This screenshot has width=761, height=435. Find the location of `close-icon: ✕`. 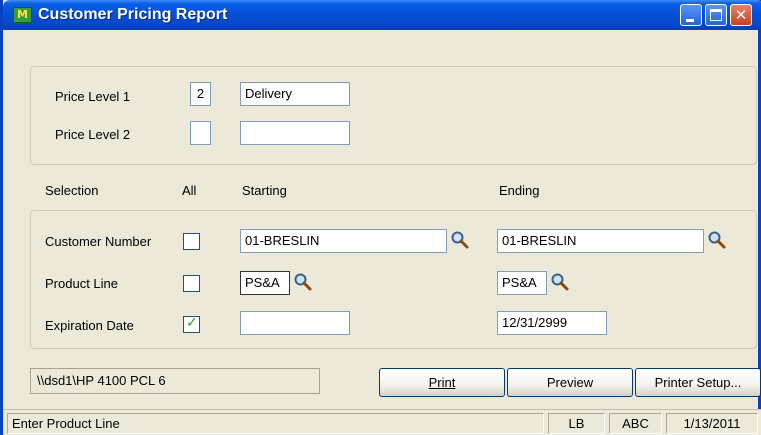

close-icon: ✕ is located at coordinates (741, 15).